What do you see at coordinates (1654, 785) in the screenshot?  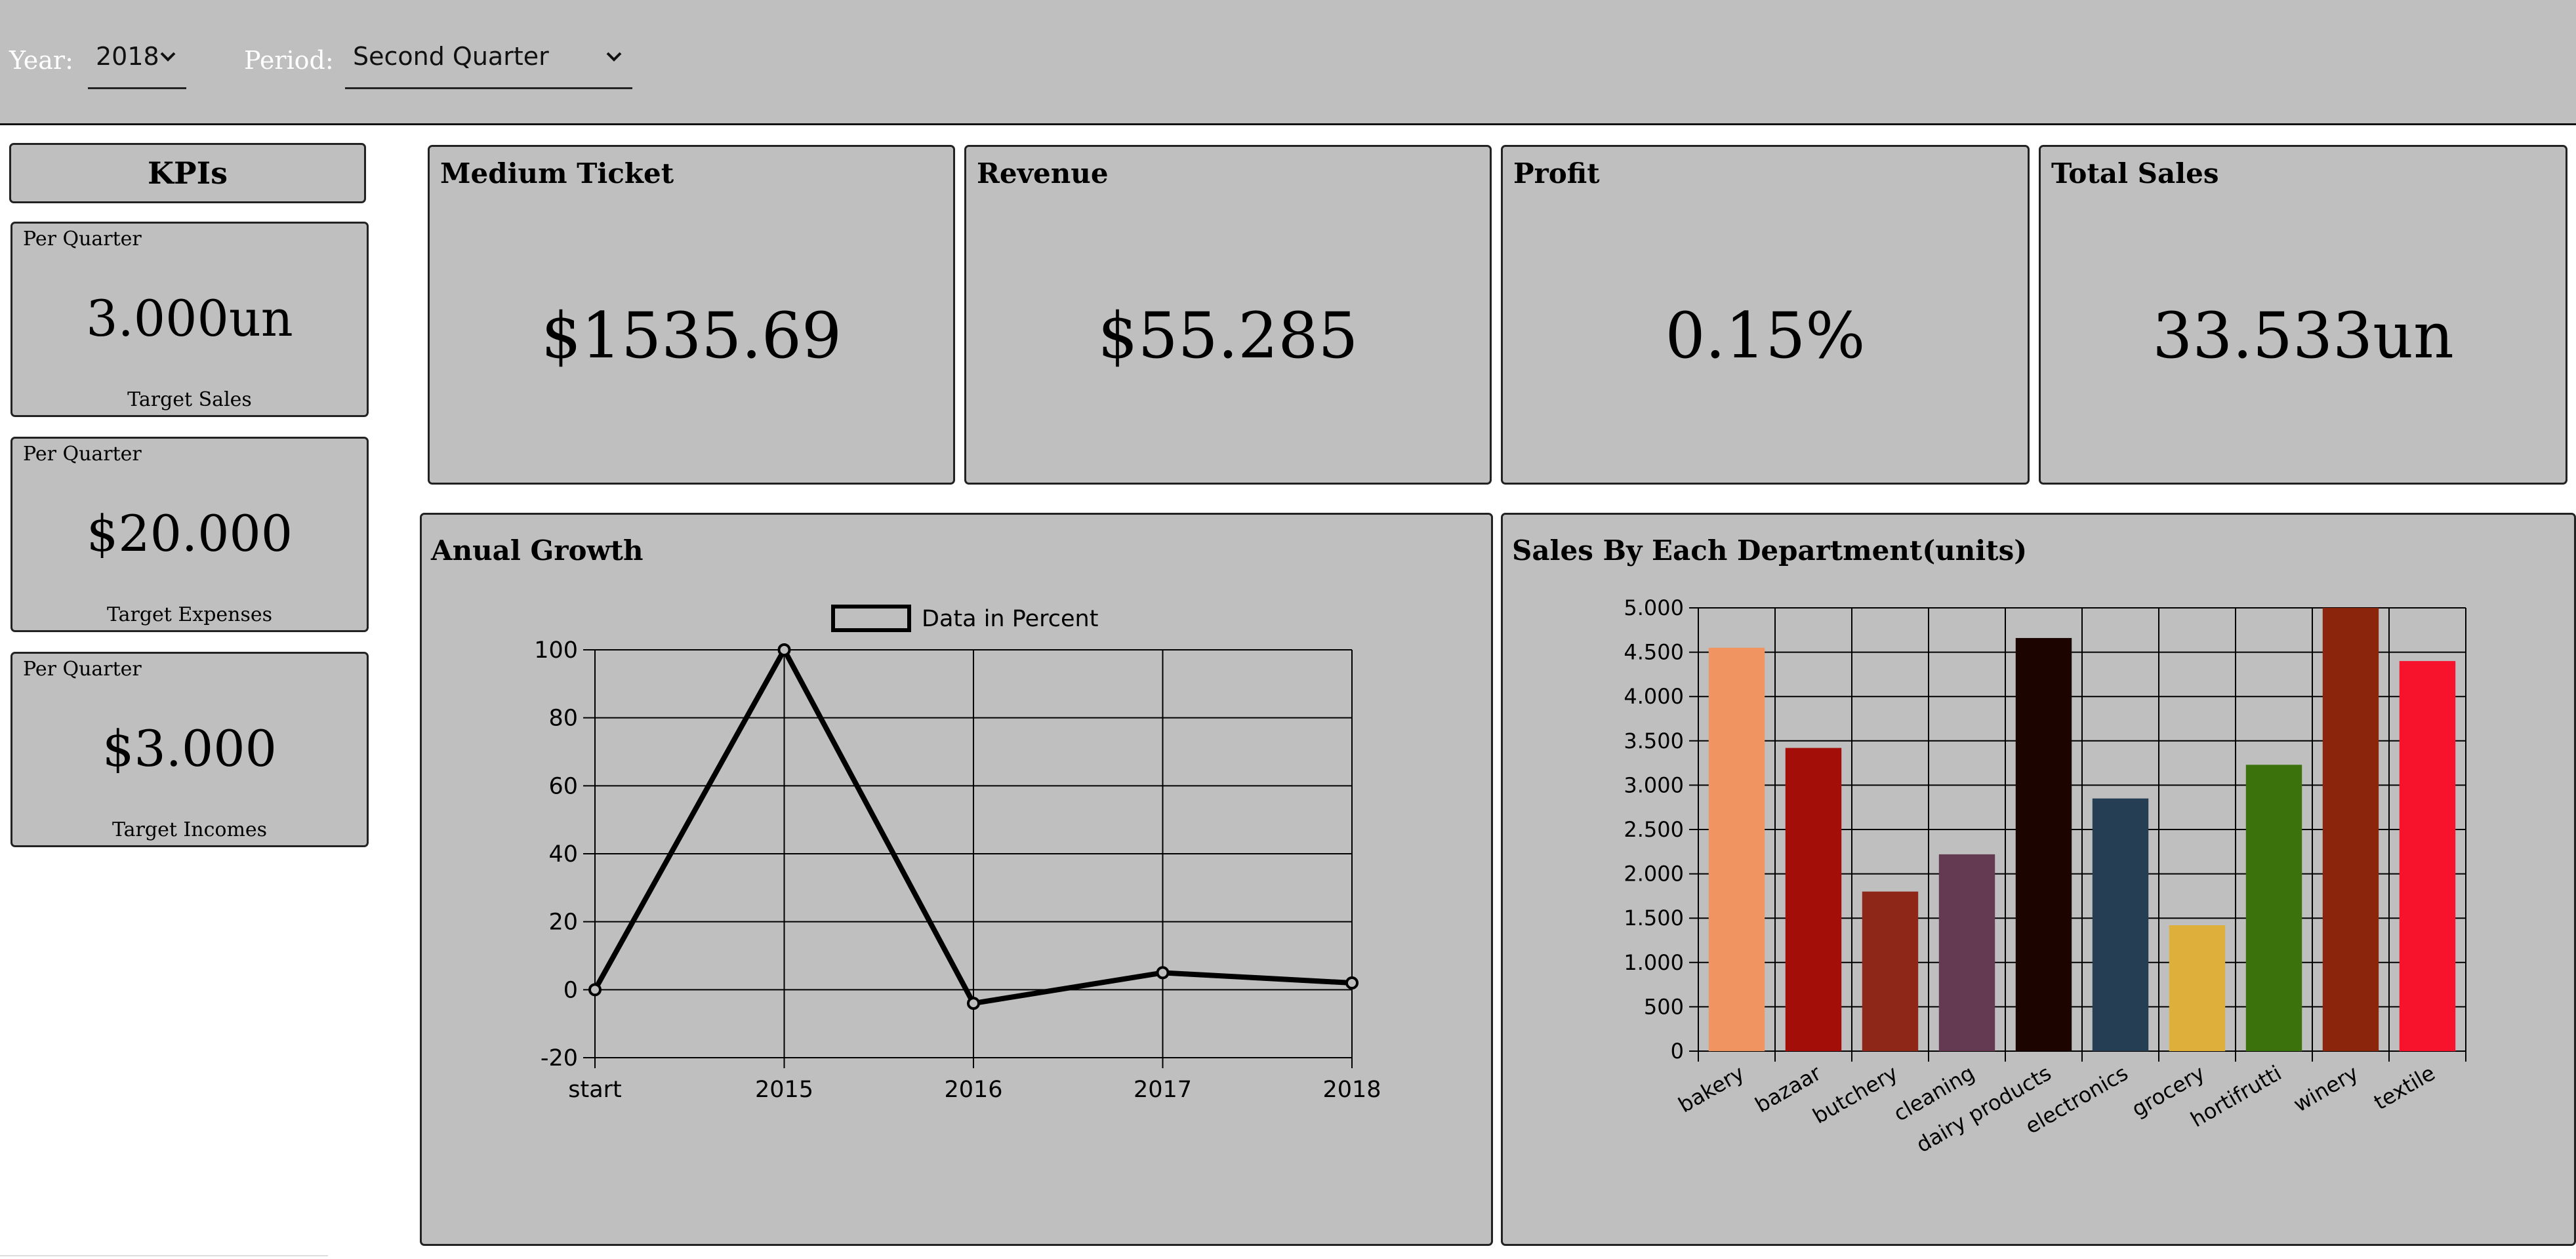 I see `y-tick-label: 3.000` at bounding box center [1654, 785].